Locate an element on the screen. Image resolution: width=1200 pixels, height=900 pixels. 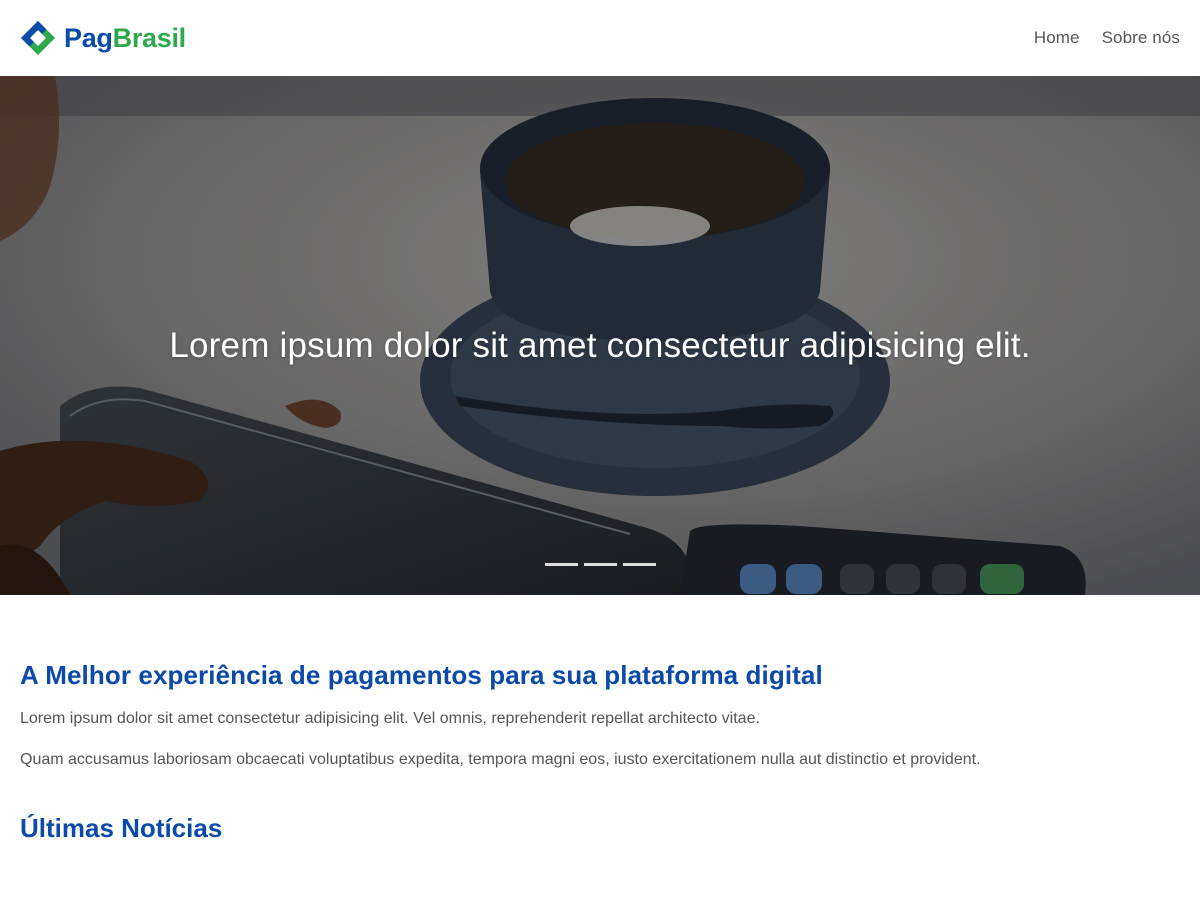
brand-logo-link: PagBrasil is located at coordinates (103, 38).